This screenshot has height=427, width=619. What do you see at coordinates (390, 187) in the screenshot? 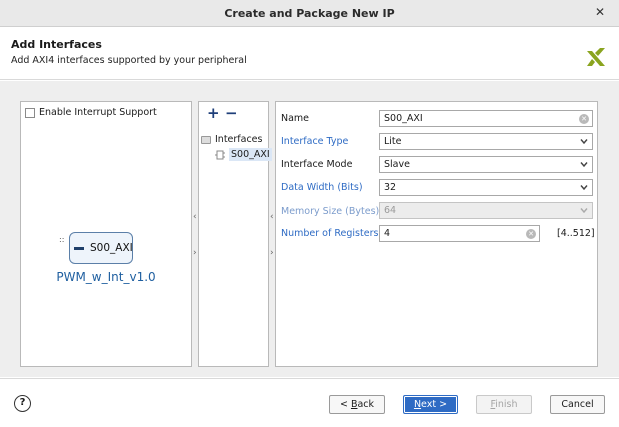
I see `data-width-value: 32` at bounding box center [390, 187].